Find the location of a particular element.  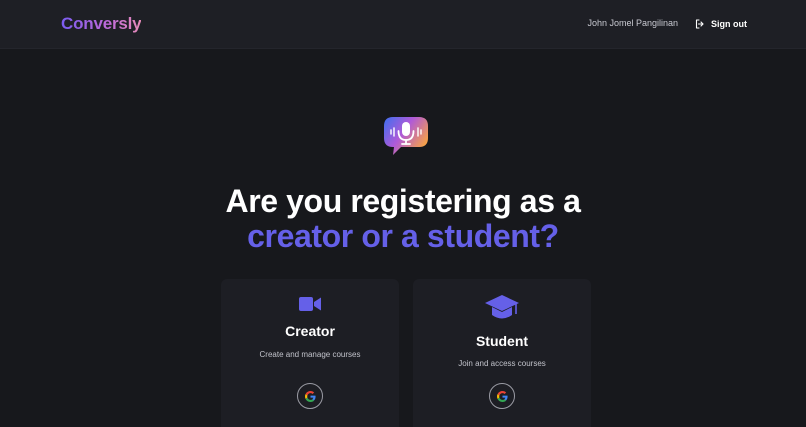

user-name: John Jomel Pangilinan is located at coordinates (632, 23).